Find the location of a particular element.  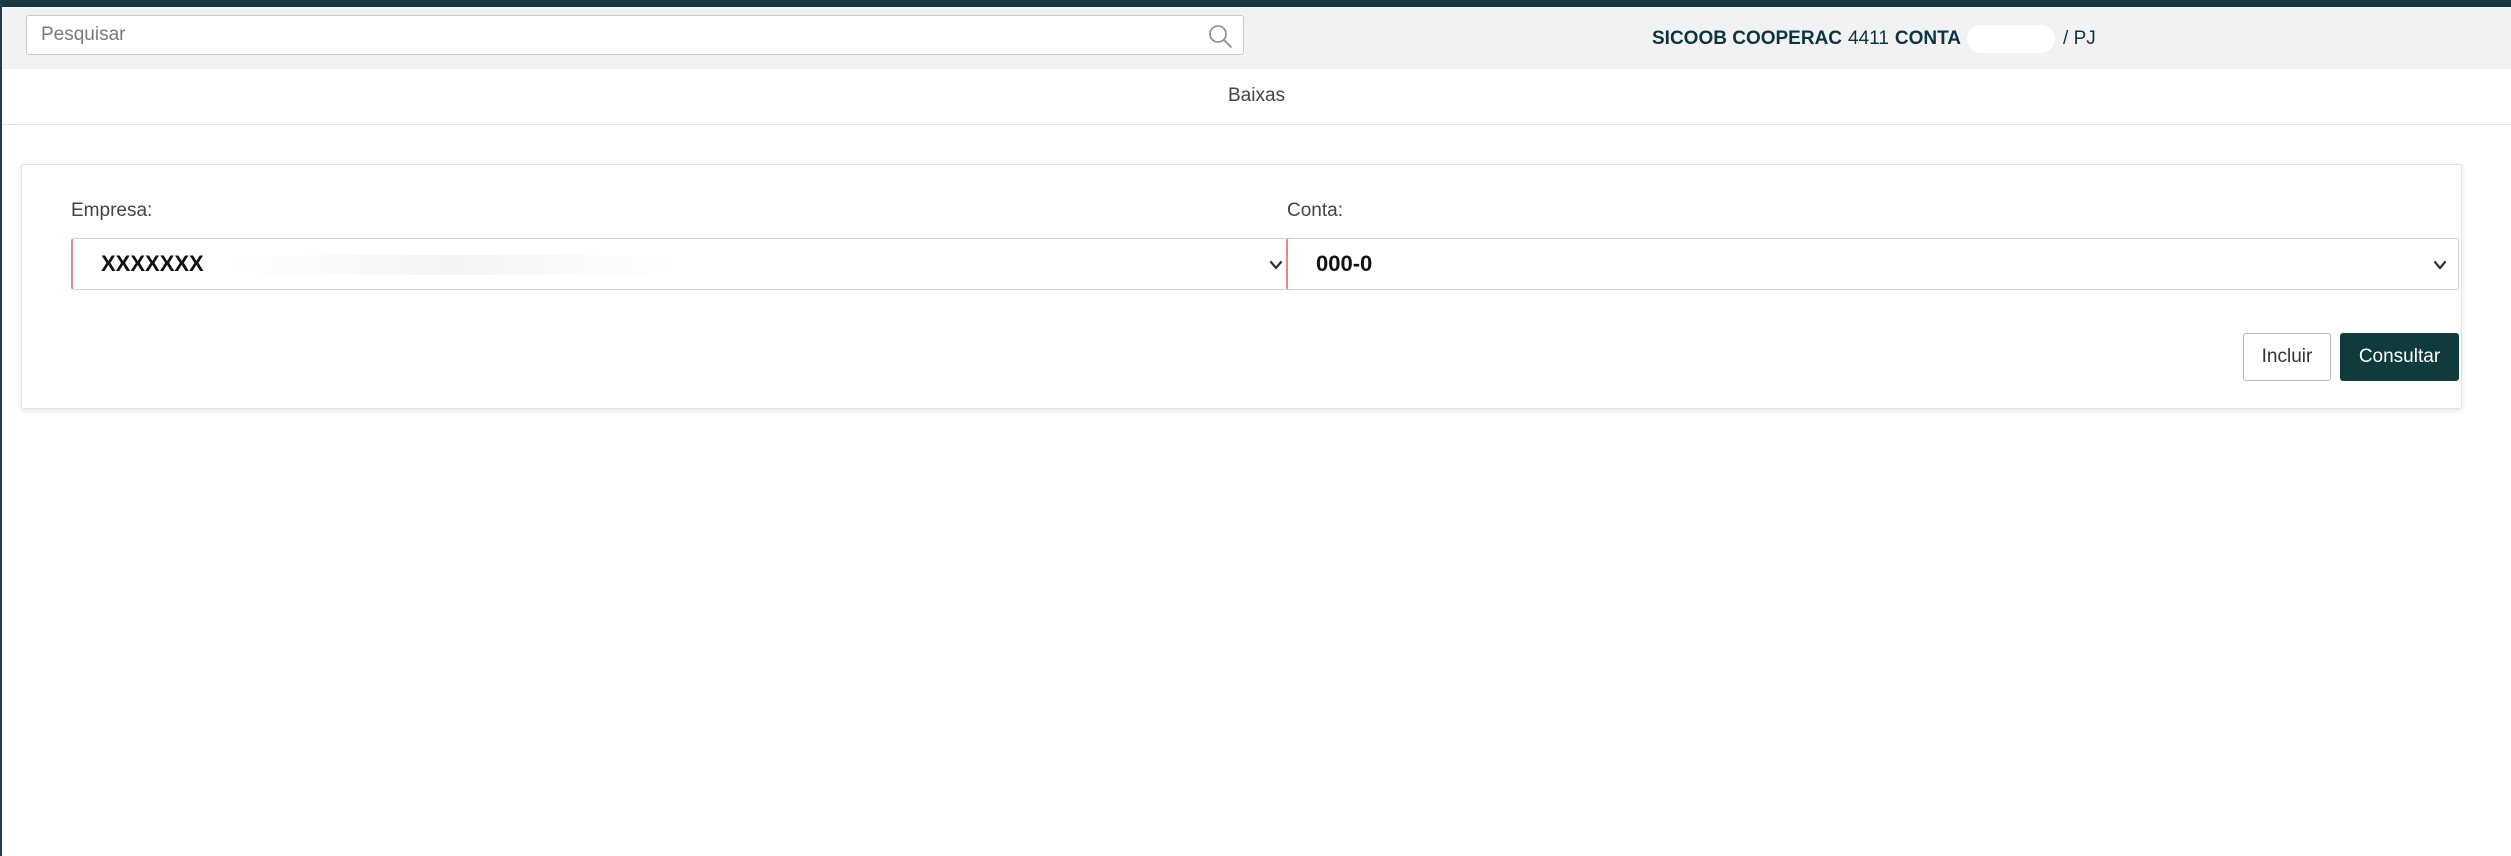

page-title-bar: Baixas is located at coordinates (1256, 97).